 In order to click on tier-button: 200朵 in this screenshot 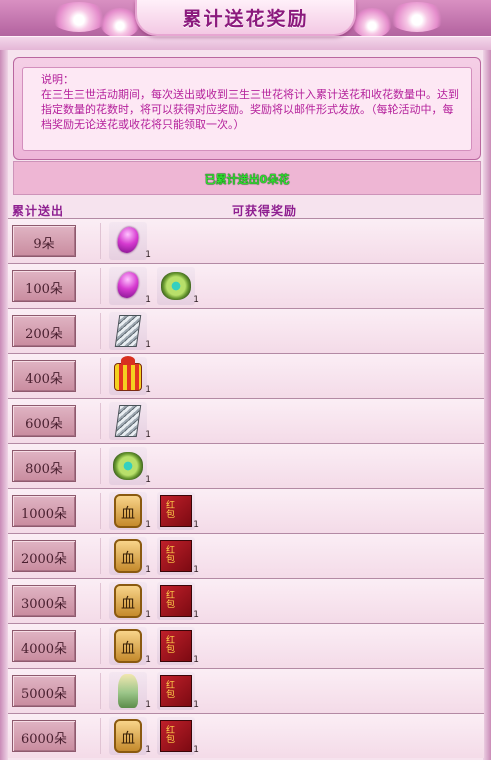, I will do `click(44, 331)`.